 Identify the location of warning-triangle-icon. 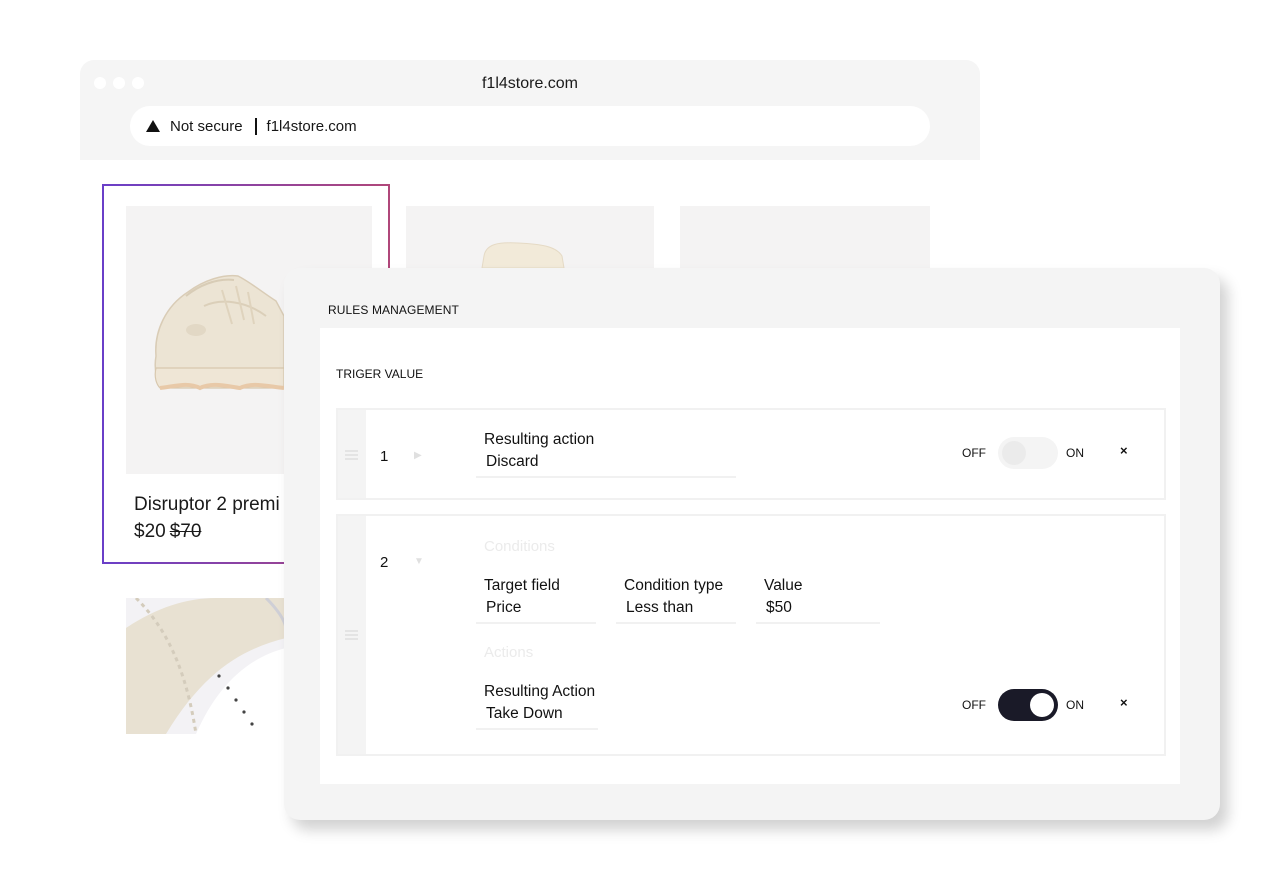
(153, 126).